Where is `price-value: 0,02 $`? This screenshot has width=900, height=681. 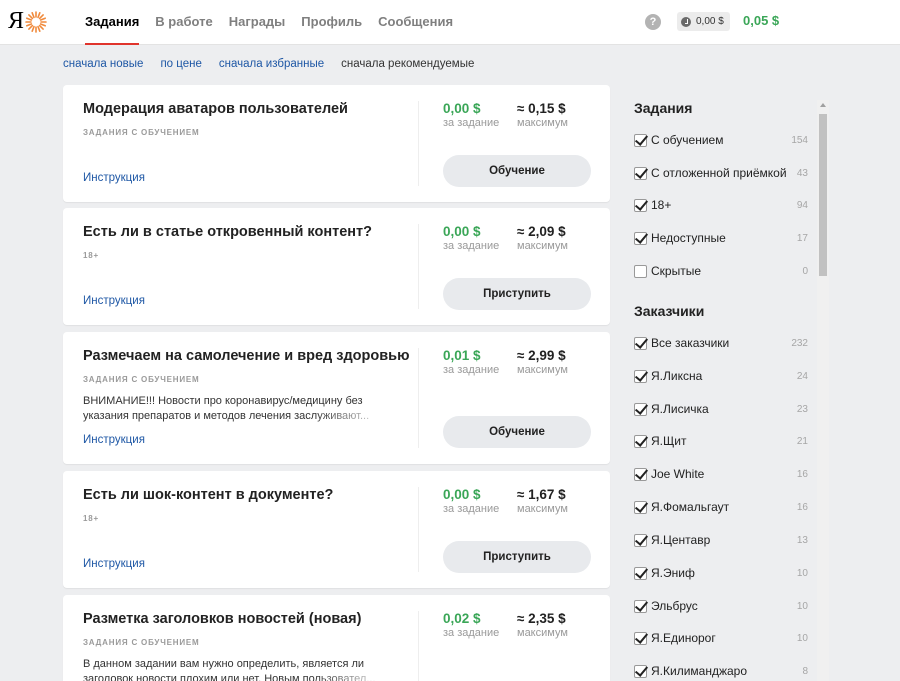 price-value: 0,02 $ is located at coordinates (462, 618).